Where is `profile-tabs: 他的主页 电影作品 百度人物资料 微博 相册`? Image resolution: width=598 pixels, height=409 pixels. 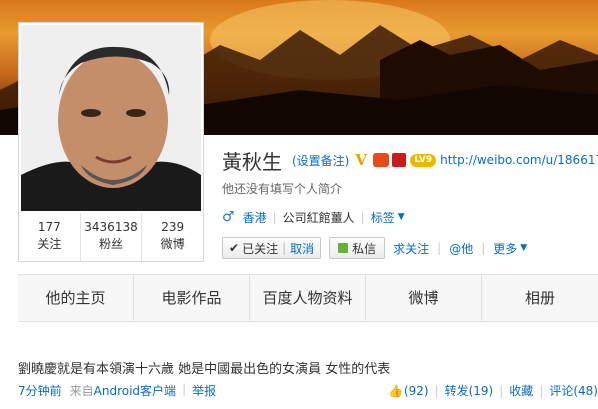 profile-tabs: 他的主页 电影作品 百度人物资料 微博 相册 is located at coordinates (308, 298).